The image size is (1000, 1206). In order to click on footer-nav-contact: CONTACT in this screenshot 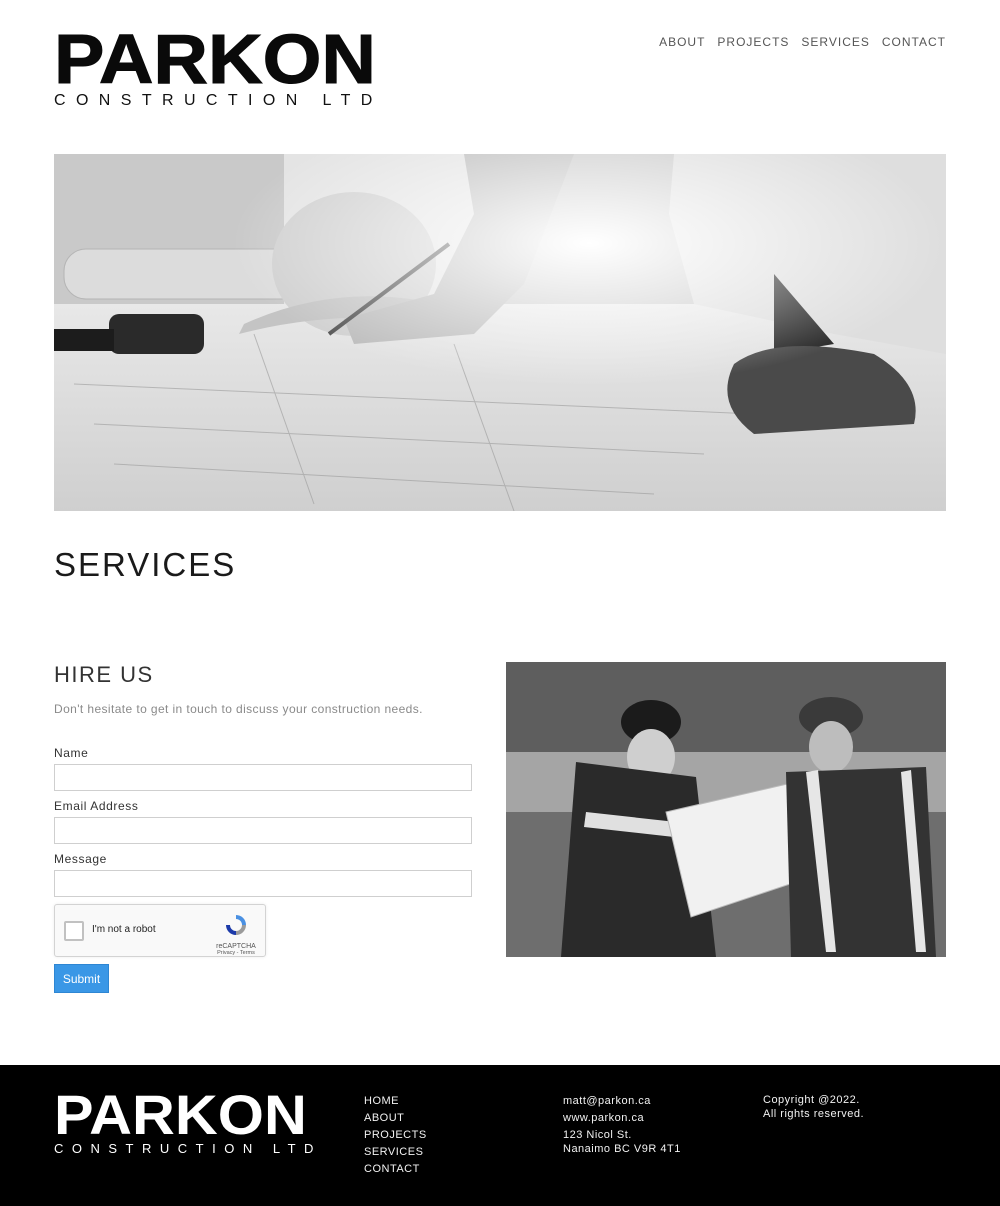, I will do `click(395, 1169)`.